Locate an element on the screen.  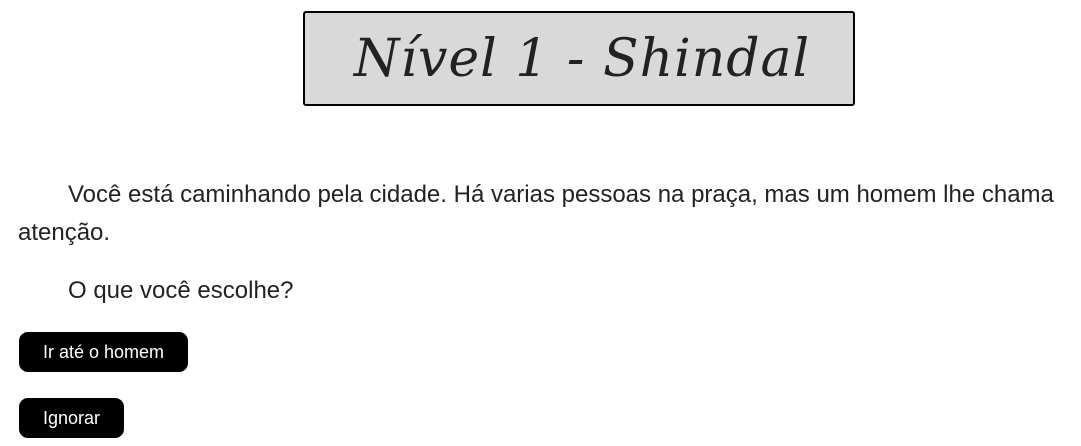
choice-go-to-man-button: Ir até o homem is located at coordinates (104, 352).